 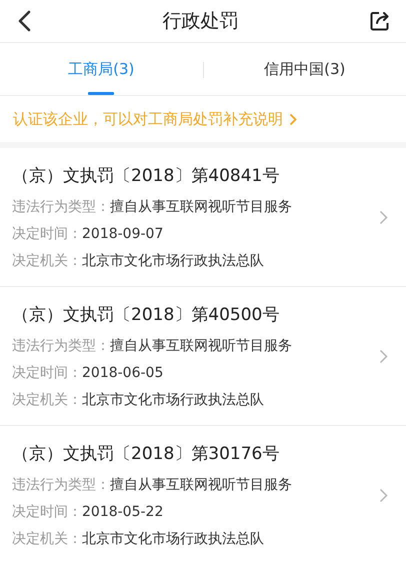 I want to click on field-value: 2018-06-05, so click(x=123, y=373).